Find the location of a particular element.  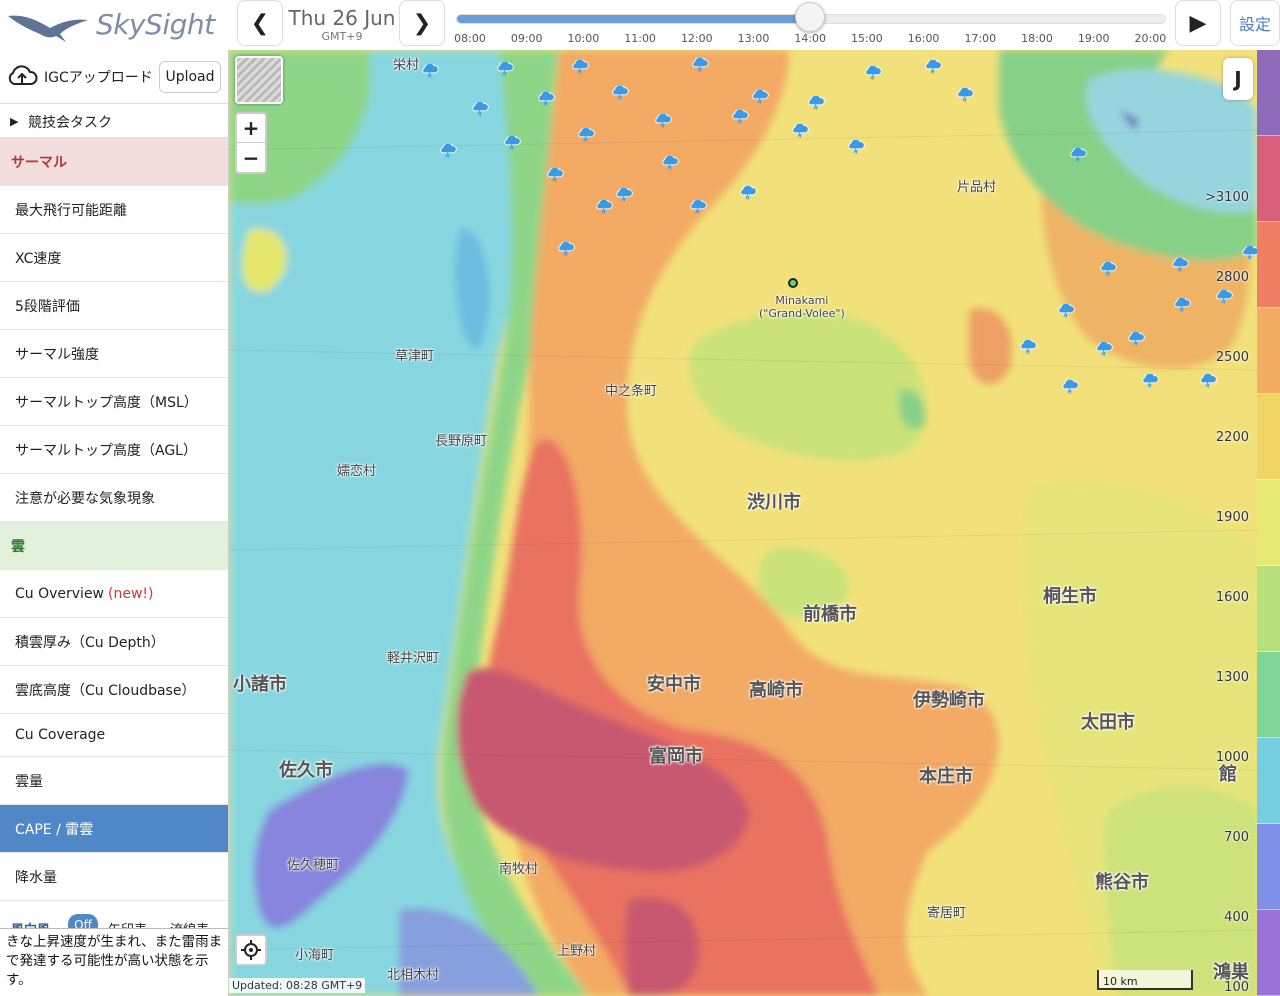

time-tick: 20:00 is located at coordinates (1150, 38).